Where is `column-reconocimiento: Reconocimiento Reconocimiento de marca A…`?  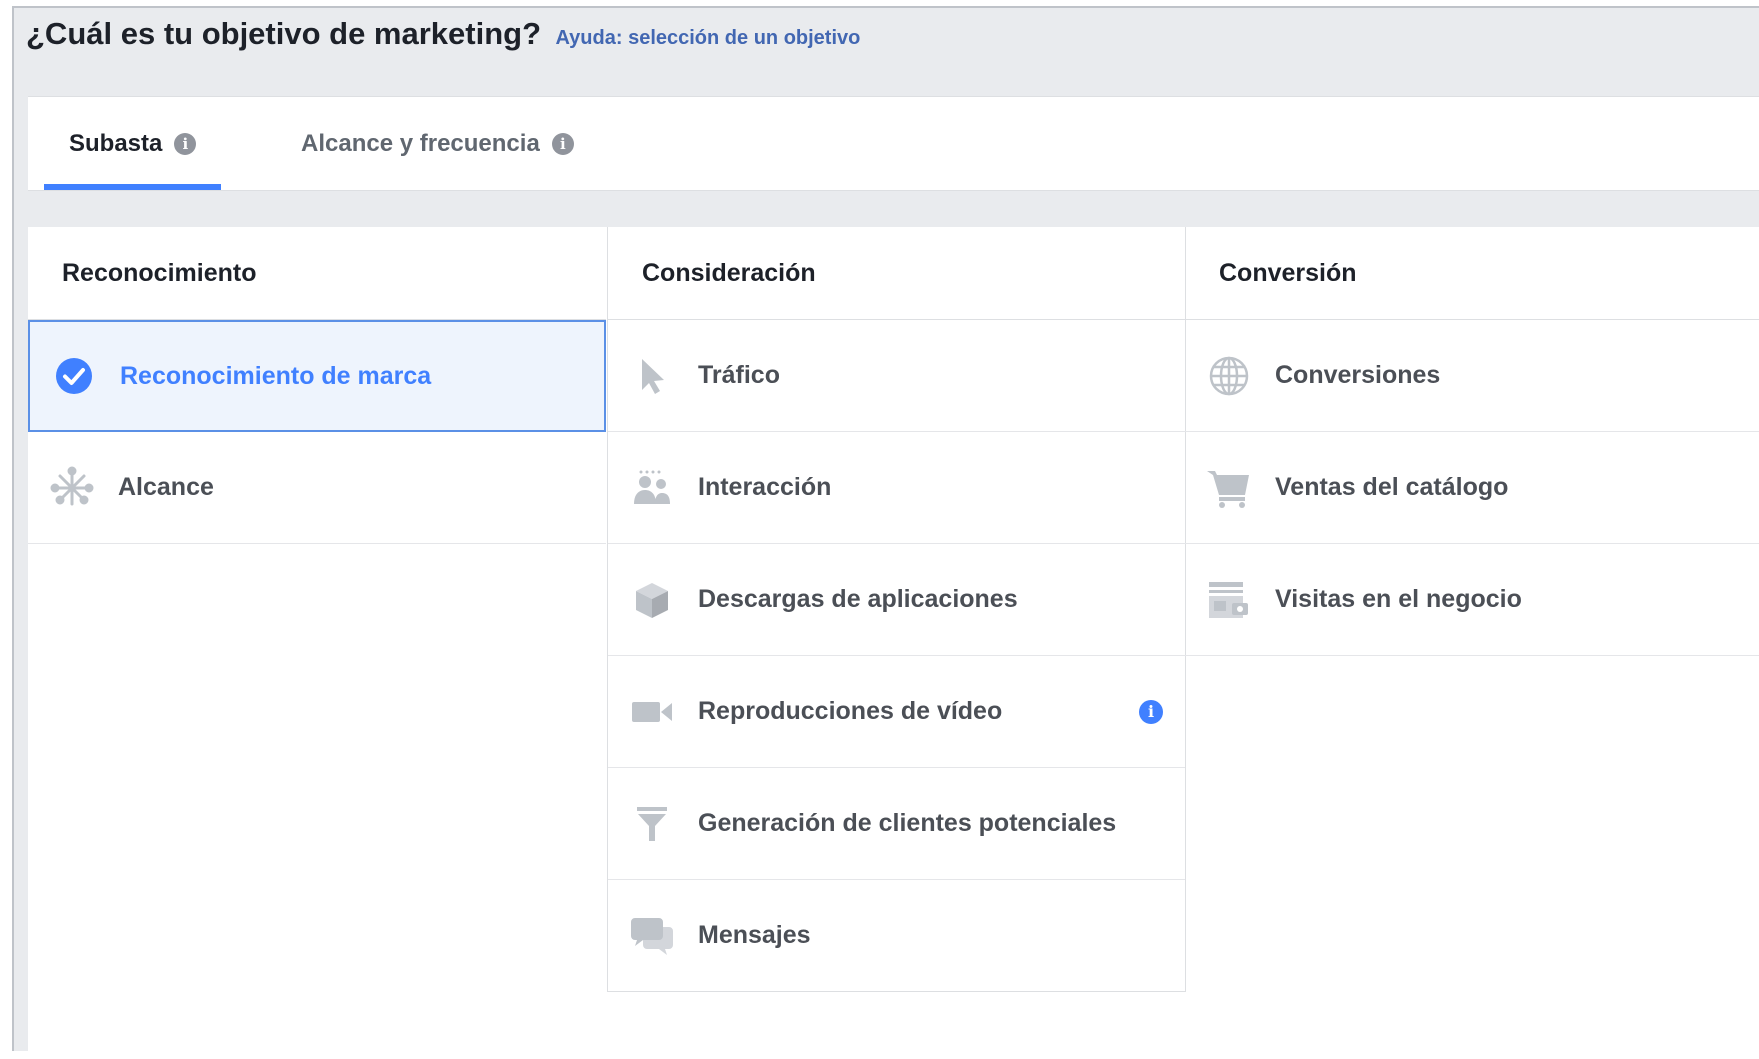 column-reconocimiento: Reconocimiento Reconocimiento de marca A… is located at coordinates (317, 385).